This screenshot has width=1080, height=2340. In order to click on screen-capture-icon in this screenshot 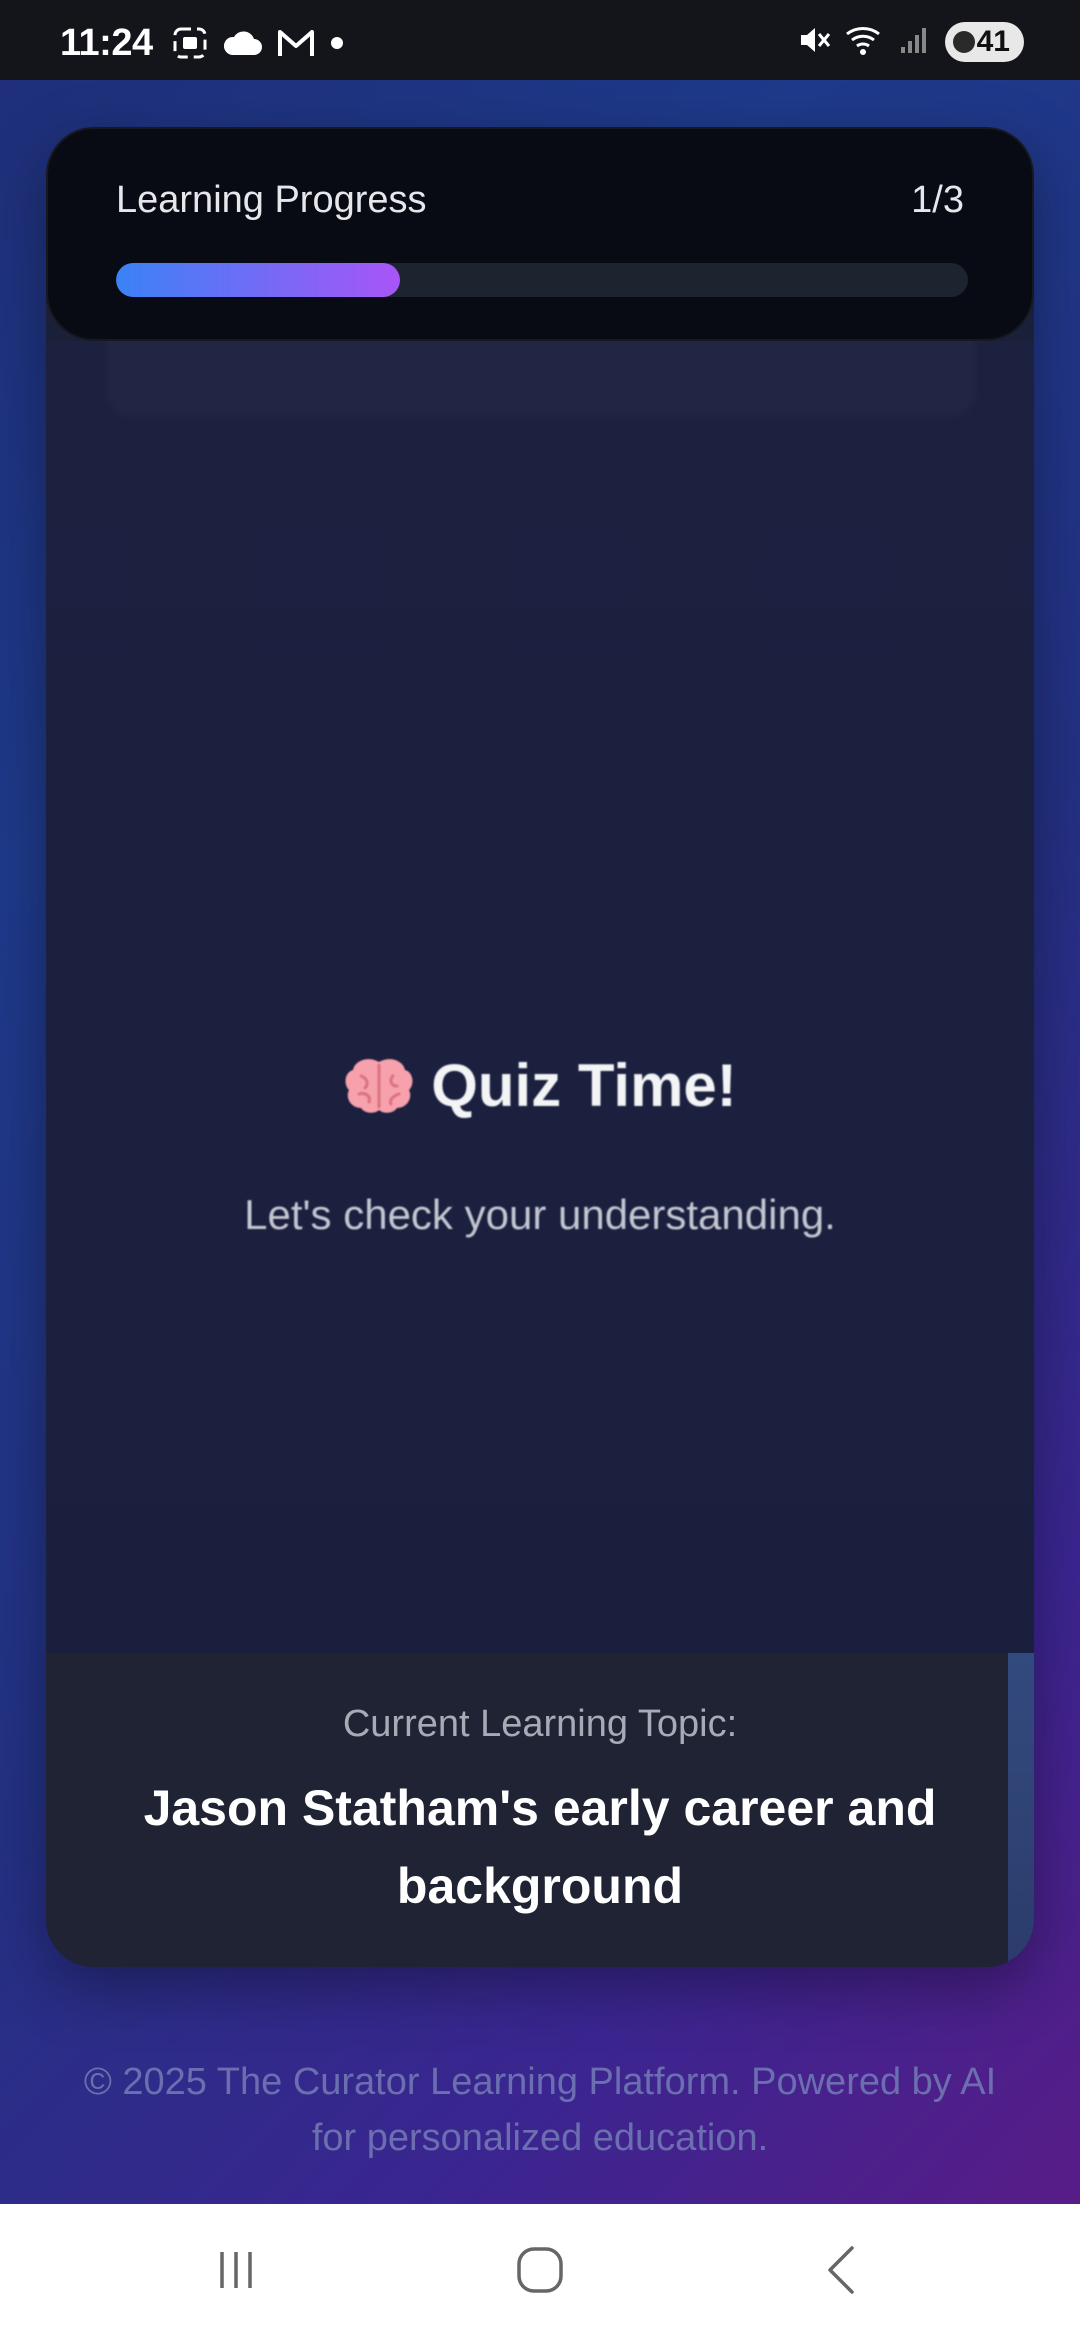, I will do `click(190, 45)`.